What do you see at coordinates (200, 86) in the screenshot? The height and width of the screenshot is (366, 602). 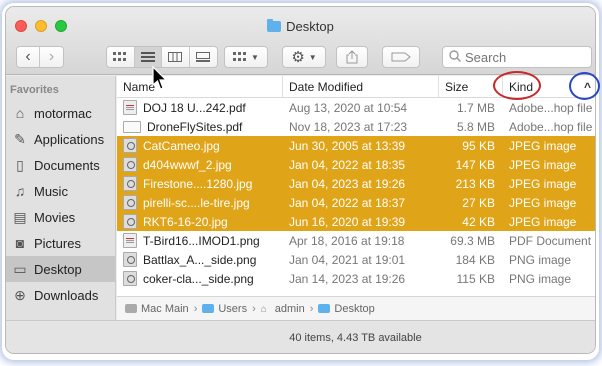 I see `column-name: Name` at bounding box center [200, 86].